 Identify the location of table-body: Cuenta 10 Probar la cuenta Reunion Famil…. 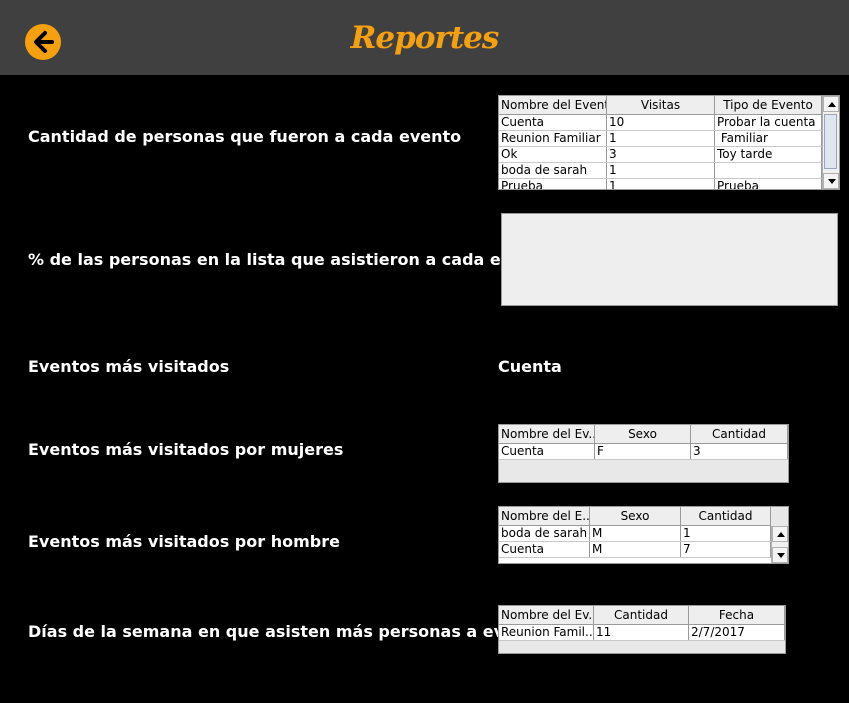
(660, 152).